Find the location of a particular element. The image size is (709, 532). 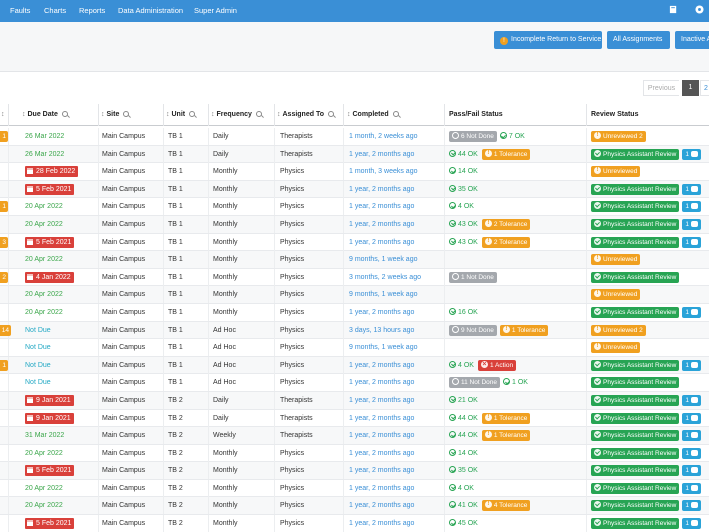

completed-link: 3 months, 2 weeks ago is located at coordinates (385, 277).